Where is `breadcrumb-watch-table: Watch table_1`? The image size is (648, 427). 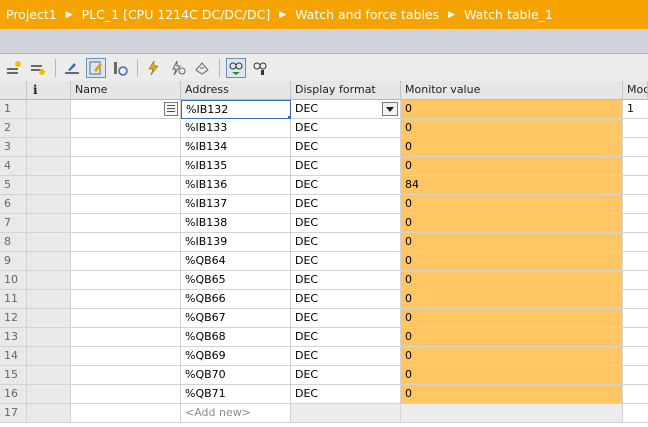 breadcrumb-watch-table: Watch table_1 is located at coordinates (508, 14).